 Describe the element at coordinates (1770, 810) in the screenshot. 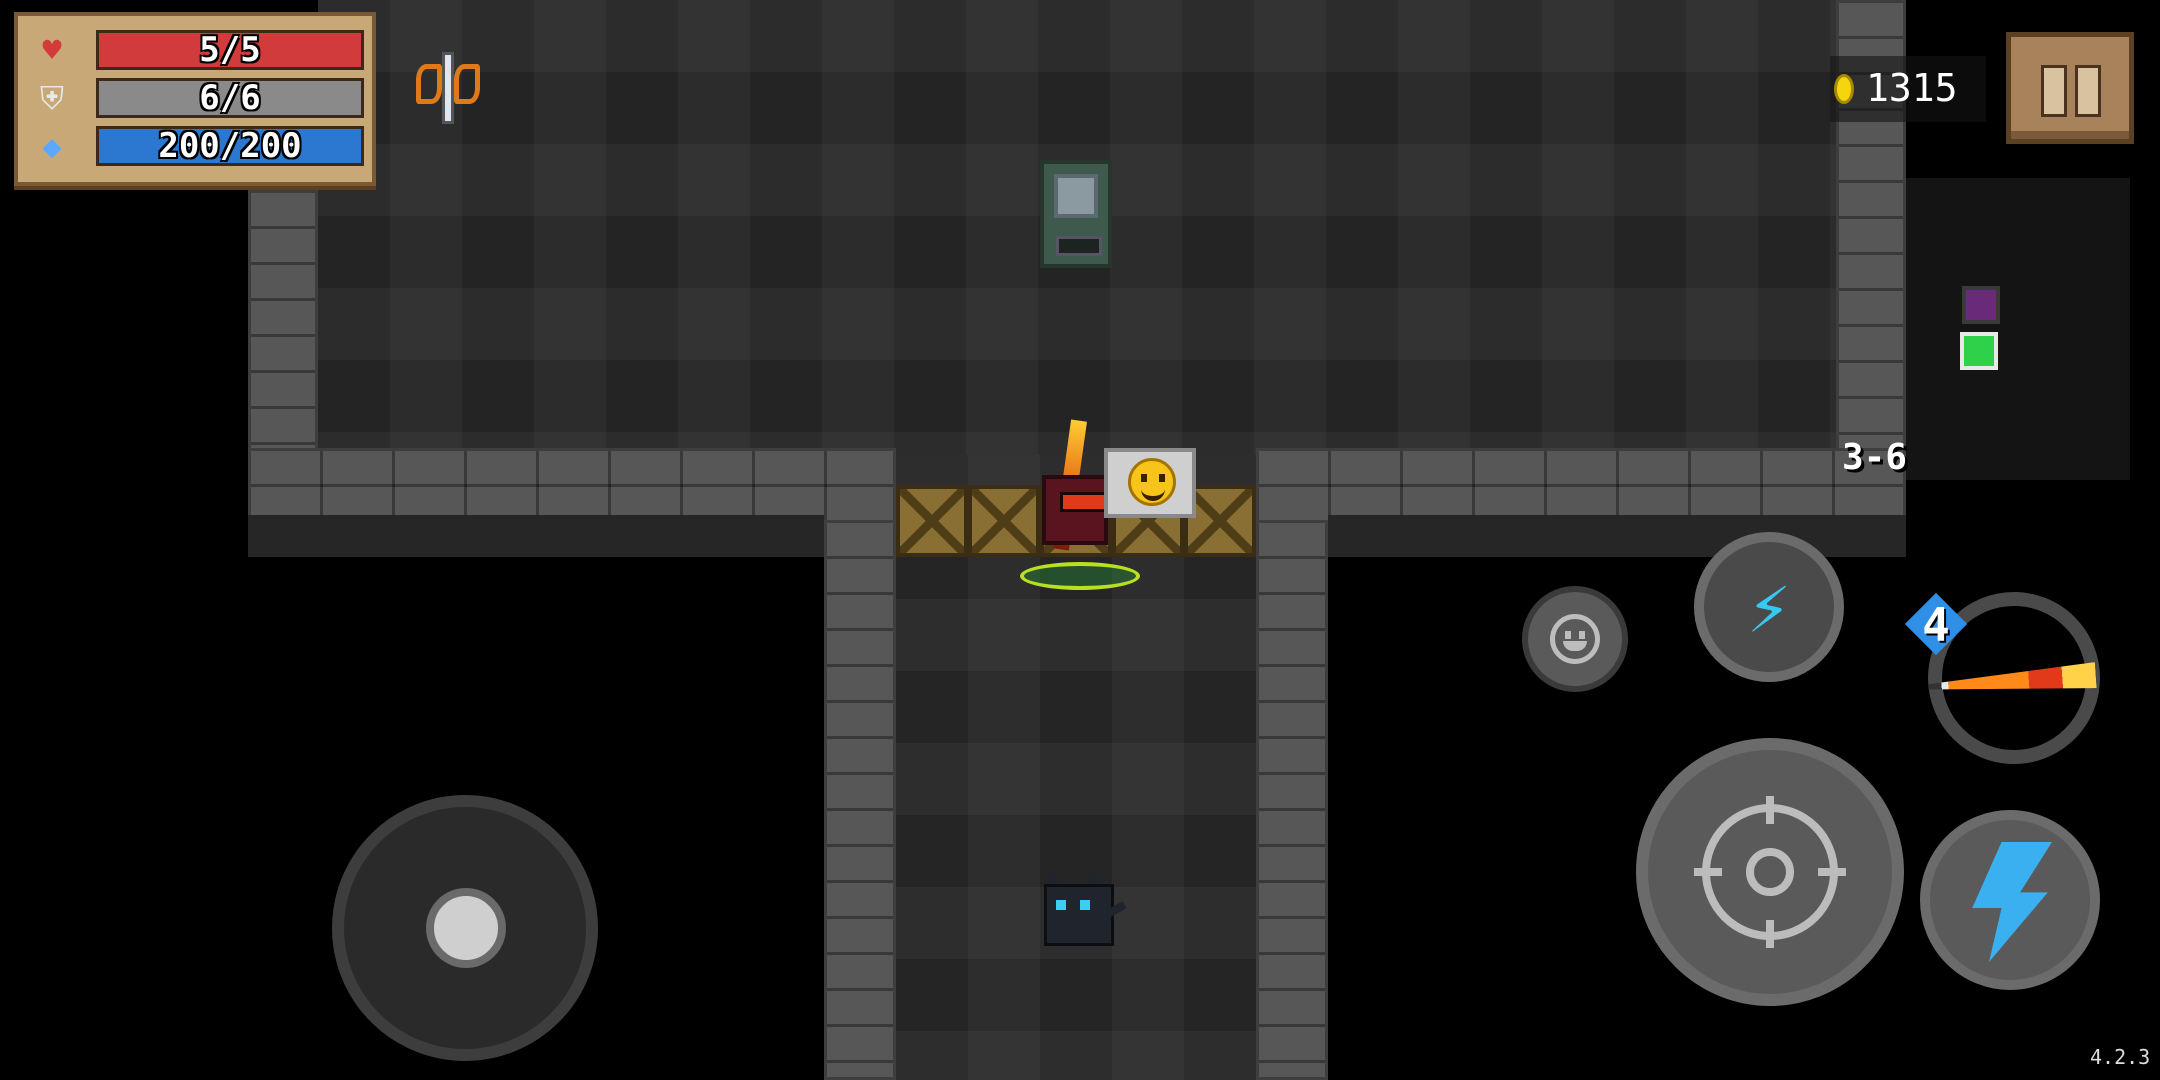

I see `crosshair-tick-top` at that location.